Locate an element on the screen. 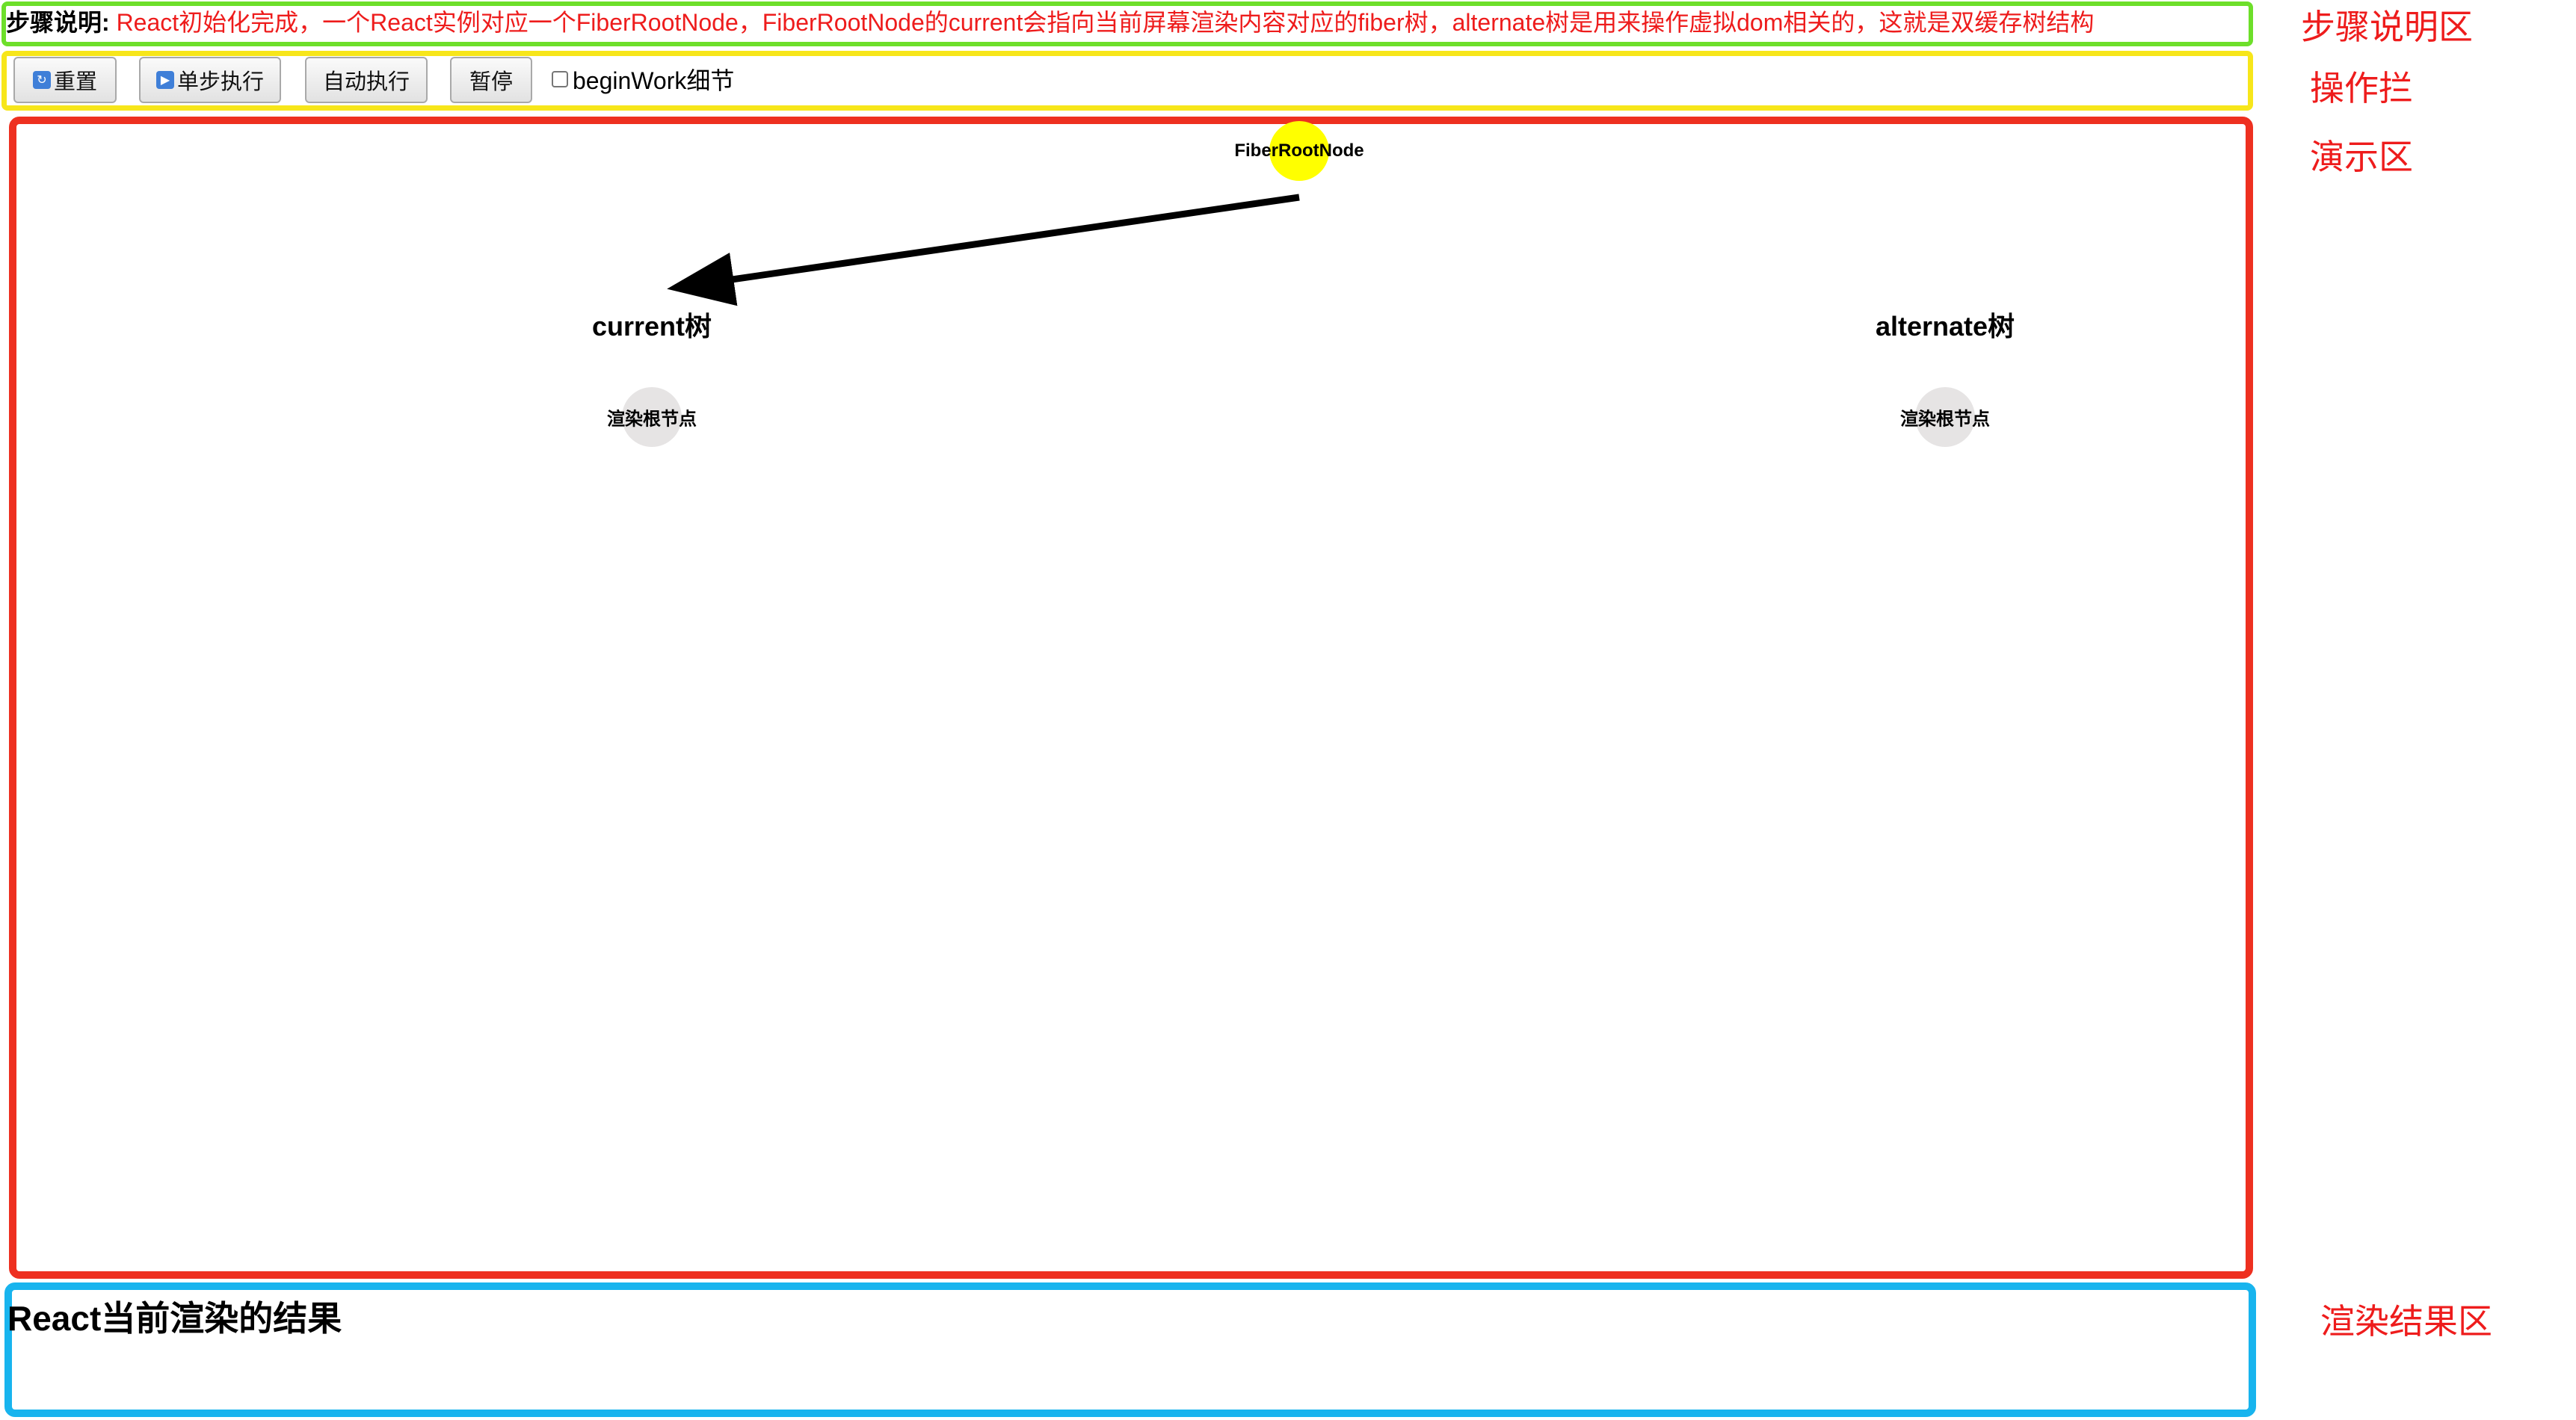 This screenshot has height=1420, width=2576. fiber-root-node-label: FiberRootNode is located at coordinates (1299, 151).